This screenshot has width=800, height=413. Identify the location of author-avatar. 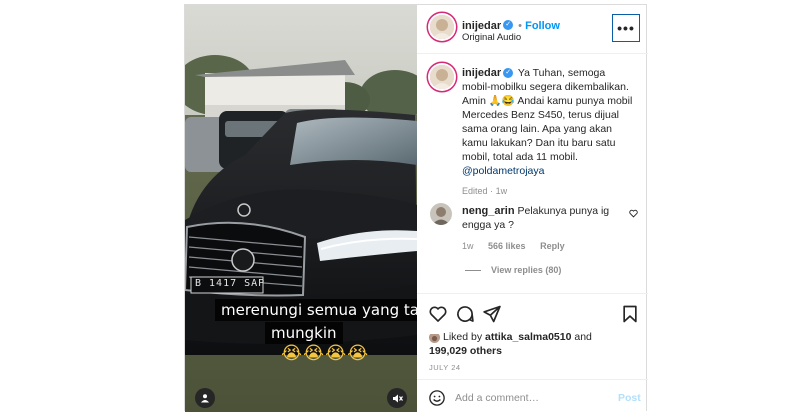
(442, 27).